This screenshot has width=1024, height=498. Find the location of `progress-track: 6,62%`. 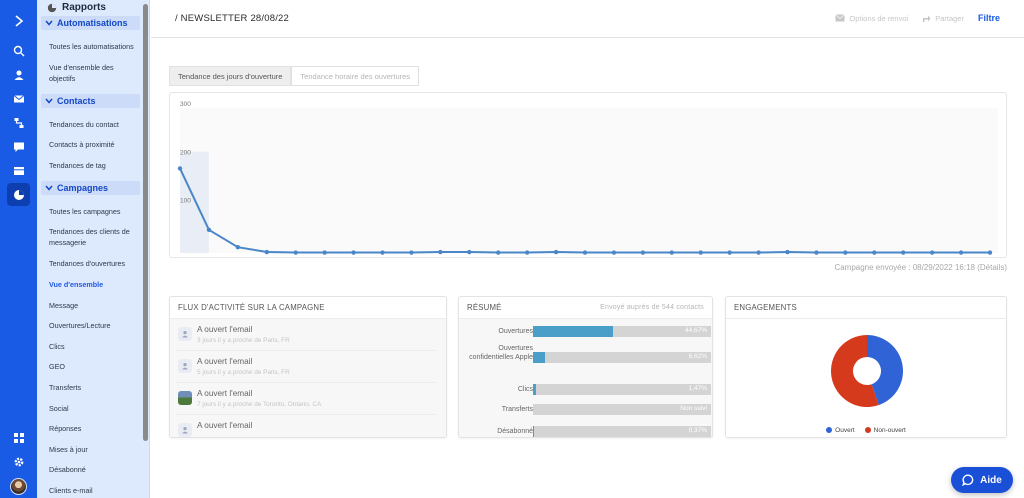

progress-track: 6,62% is located at coordinates (622, 357).